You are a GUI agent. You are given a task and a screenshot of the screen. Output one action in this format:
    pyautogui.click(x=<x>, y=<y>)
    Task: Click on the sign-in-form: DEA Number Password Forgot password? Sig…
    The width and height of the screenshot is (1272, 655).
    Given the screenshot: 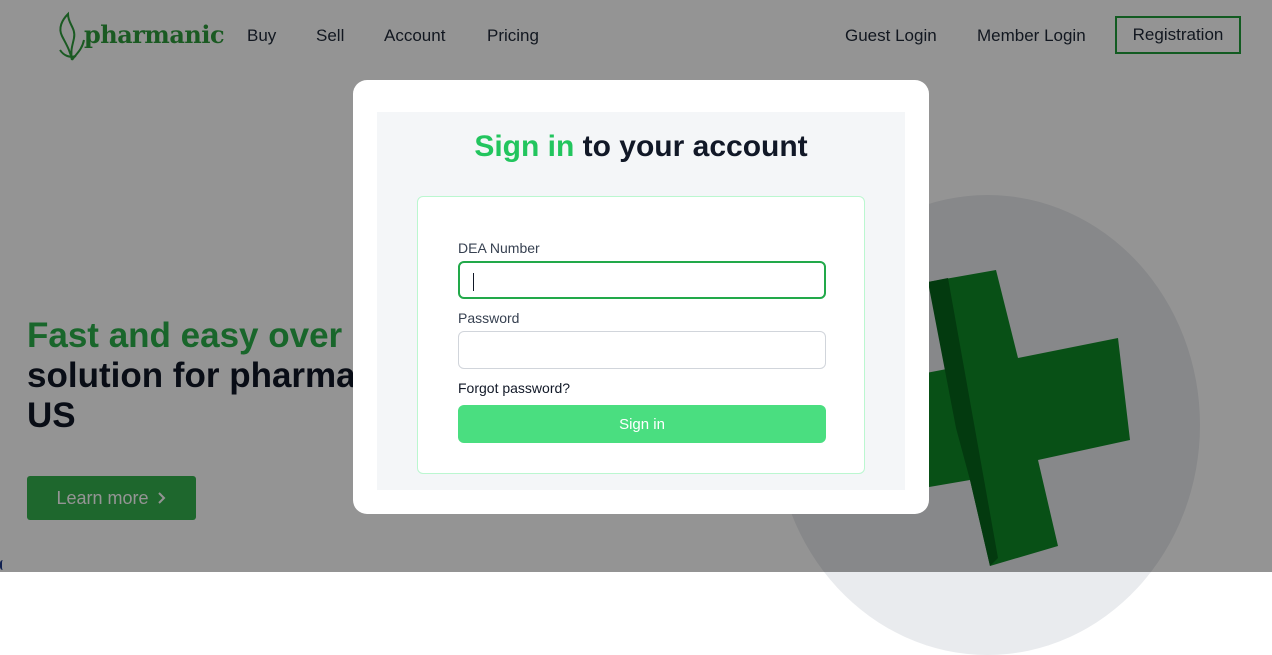 What is the action you would take?
    pyautogui.click(x=641, y=335)
    